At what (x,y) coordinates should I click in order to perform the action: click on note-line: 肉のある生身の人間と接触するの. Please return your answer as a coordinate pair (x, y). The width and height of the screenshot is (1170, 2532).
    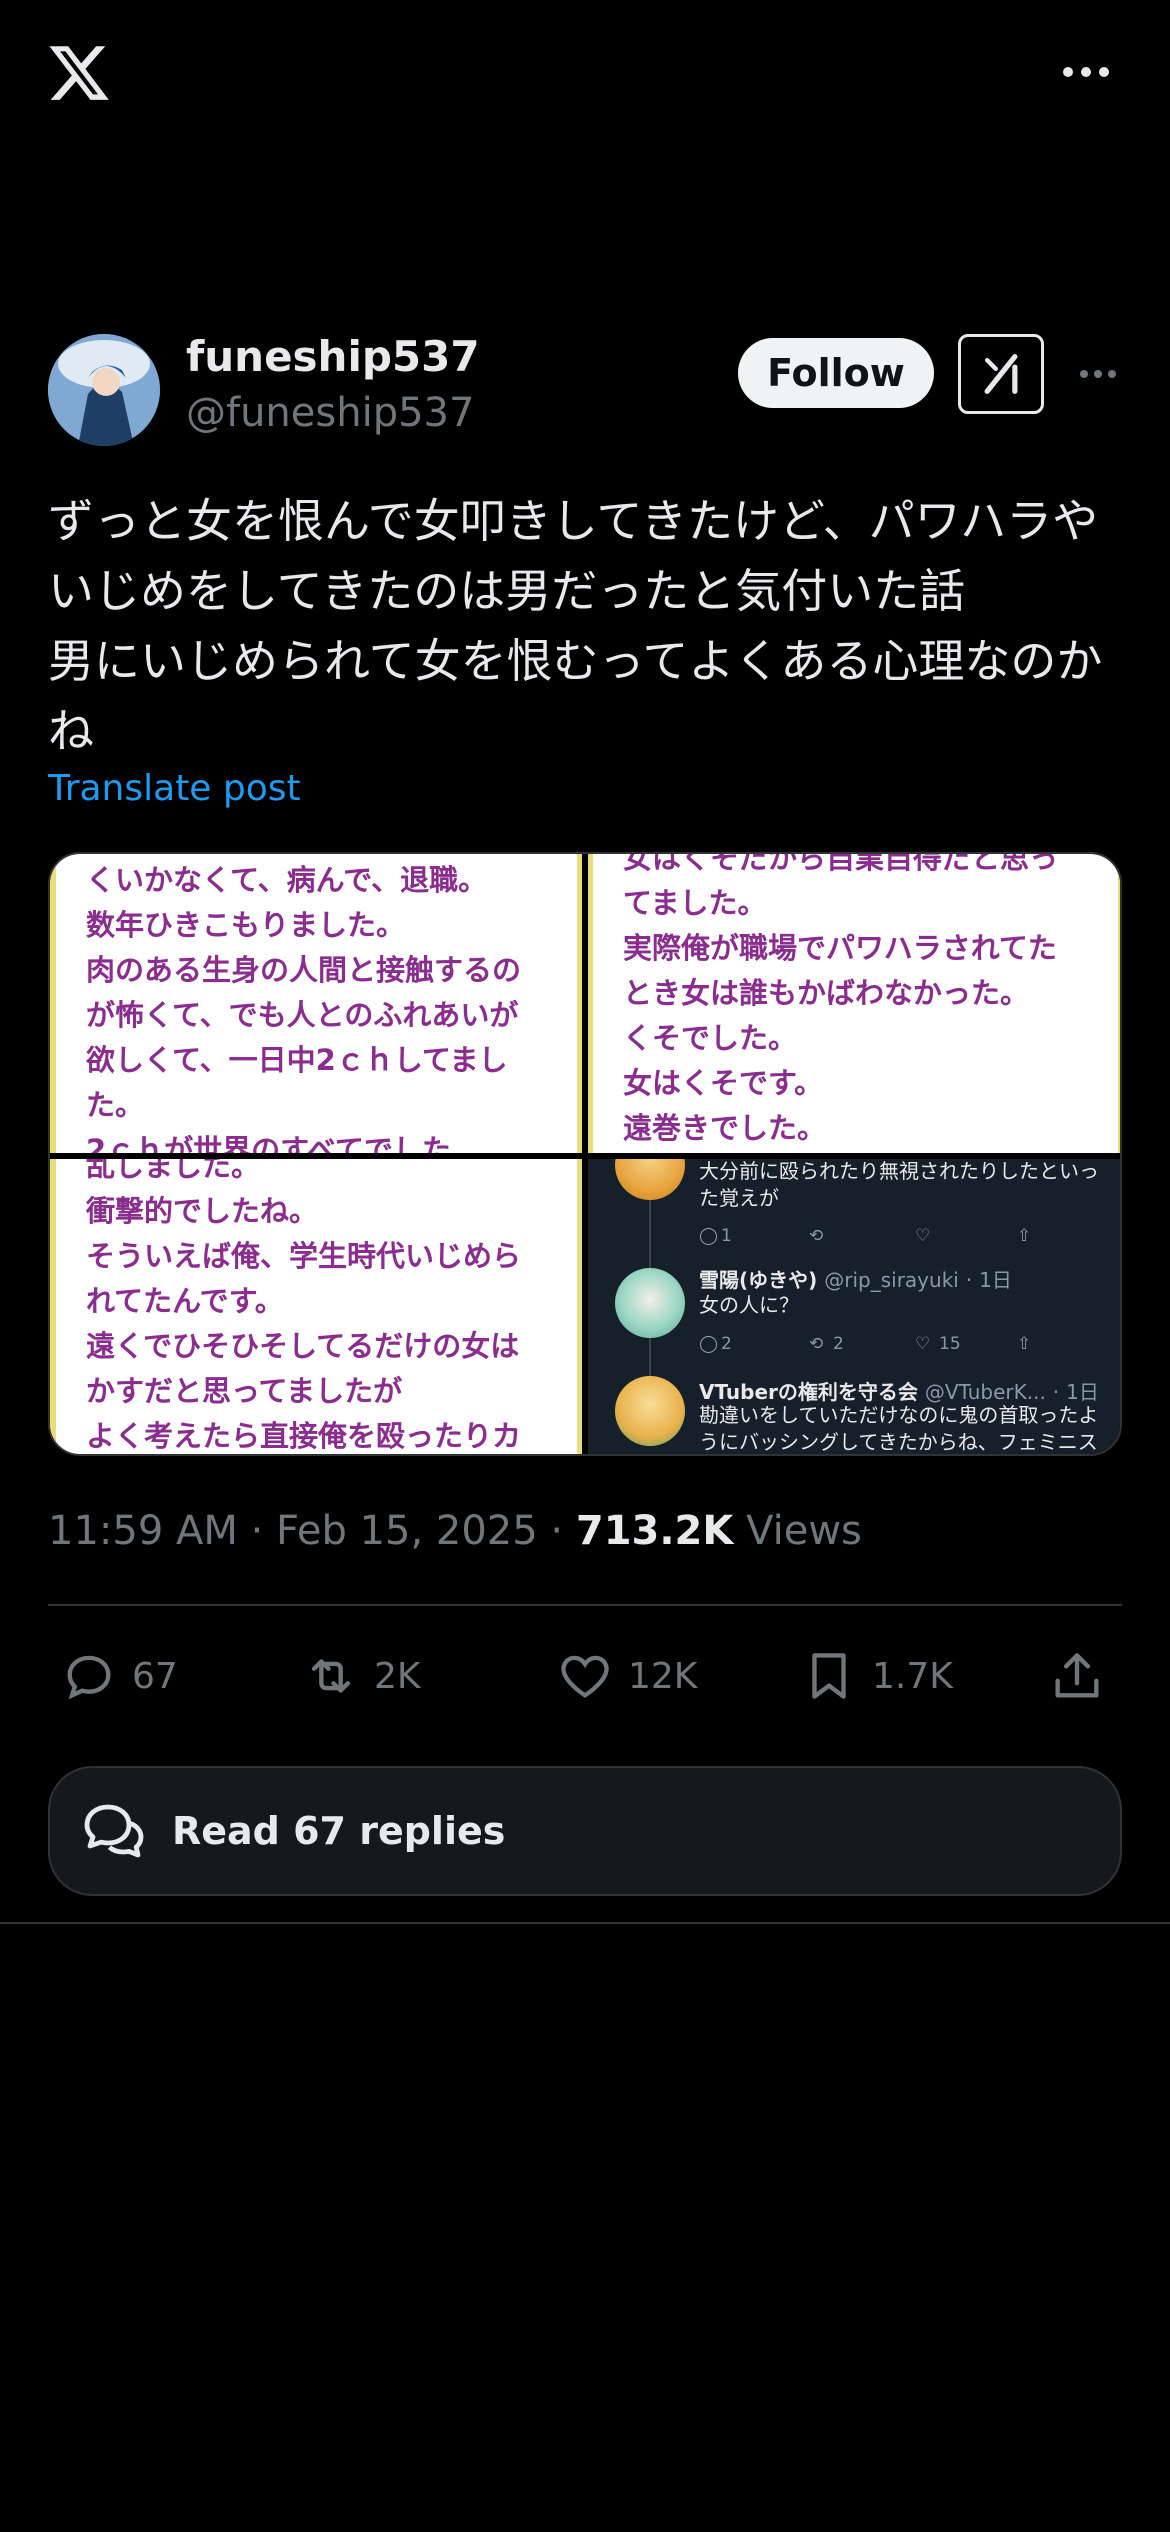
    Looking at the image, I should click on (304, 970).